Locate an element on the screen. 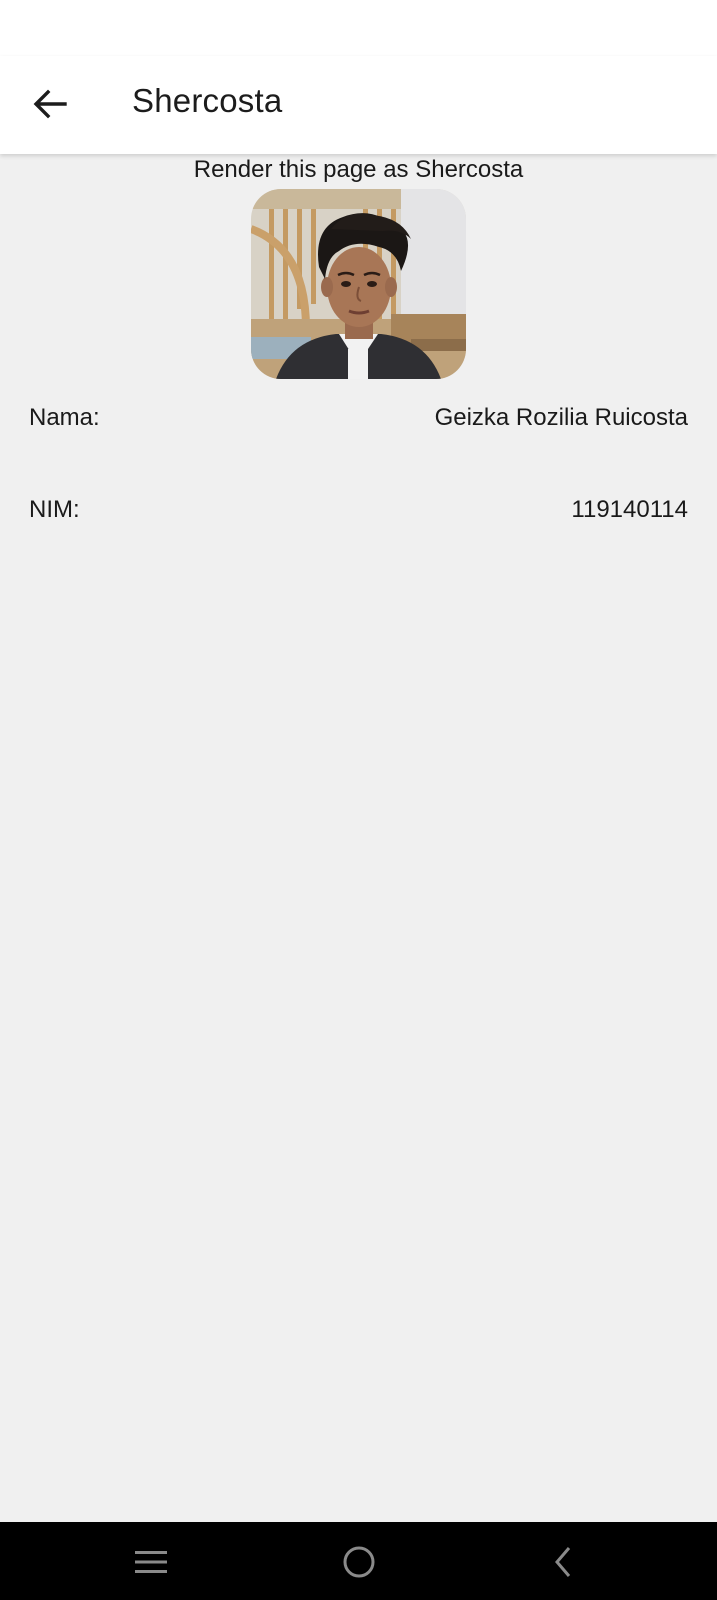 This screenshot has height=1600, width=717. recents-button is located at coordinates (151, 1562).